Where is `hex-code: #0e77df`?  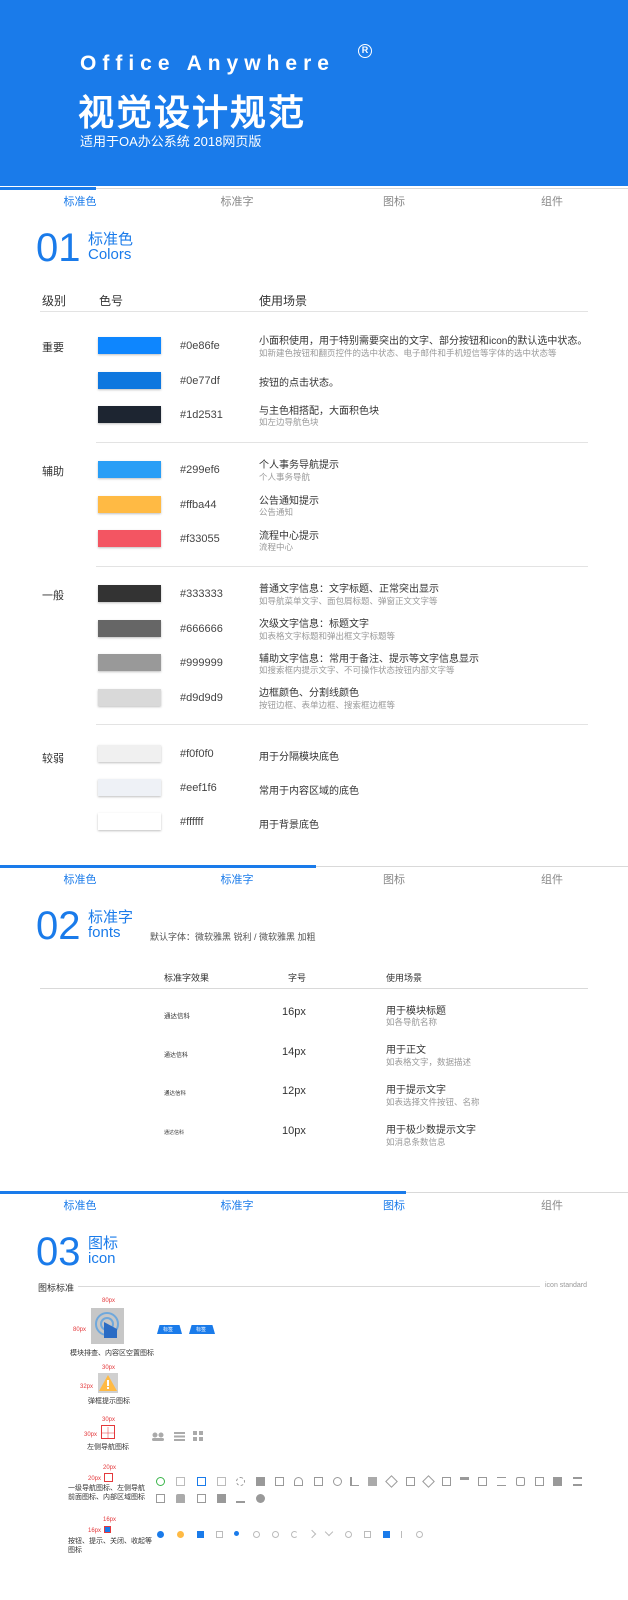 hex-code: #0e77df is located at coordinates (200, 381).